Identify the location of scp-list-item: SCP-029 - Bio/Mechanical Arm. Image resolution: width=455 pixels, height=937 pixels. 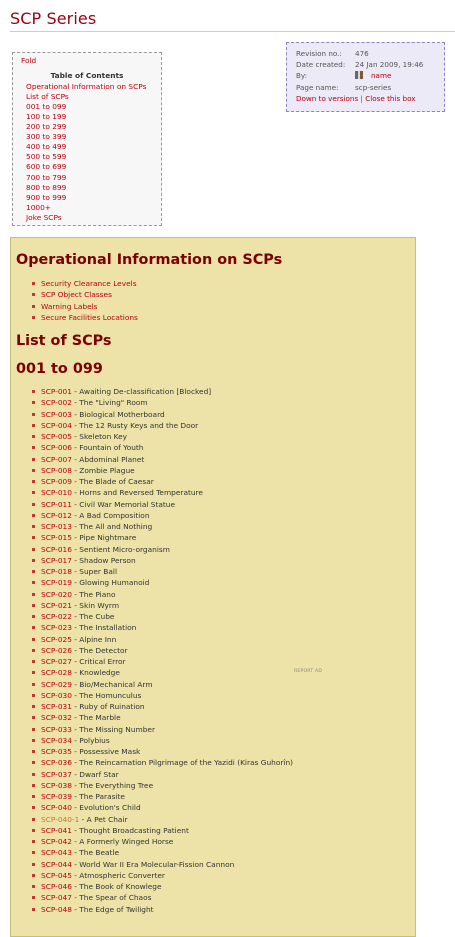
(162, 684).